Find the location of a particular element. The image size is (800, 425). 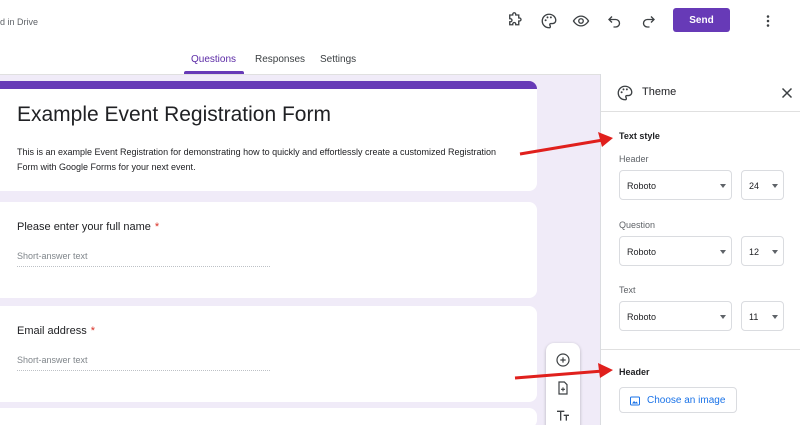

question-title: Please enter your full name * is located at coordinates (88, 227).